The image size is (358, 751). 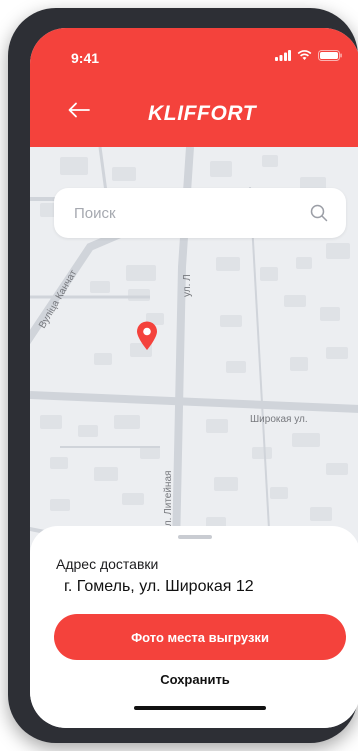 I want to click on street-label: ул. Литейная, so click(x=168, y=501).